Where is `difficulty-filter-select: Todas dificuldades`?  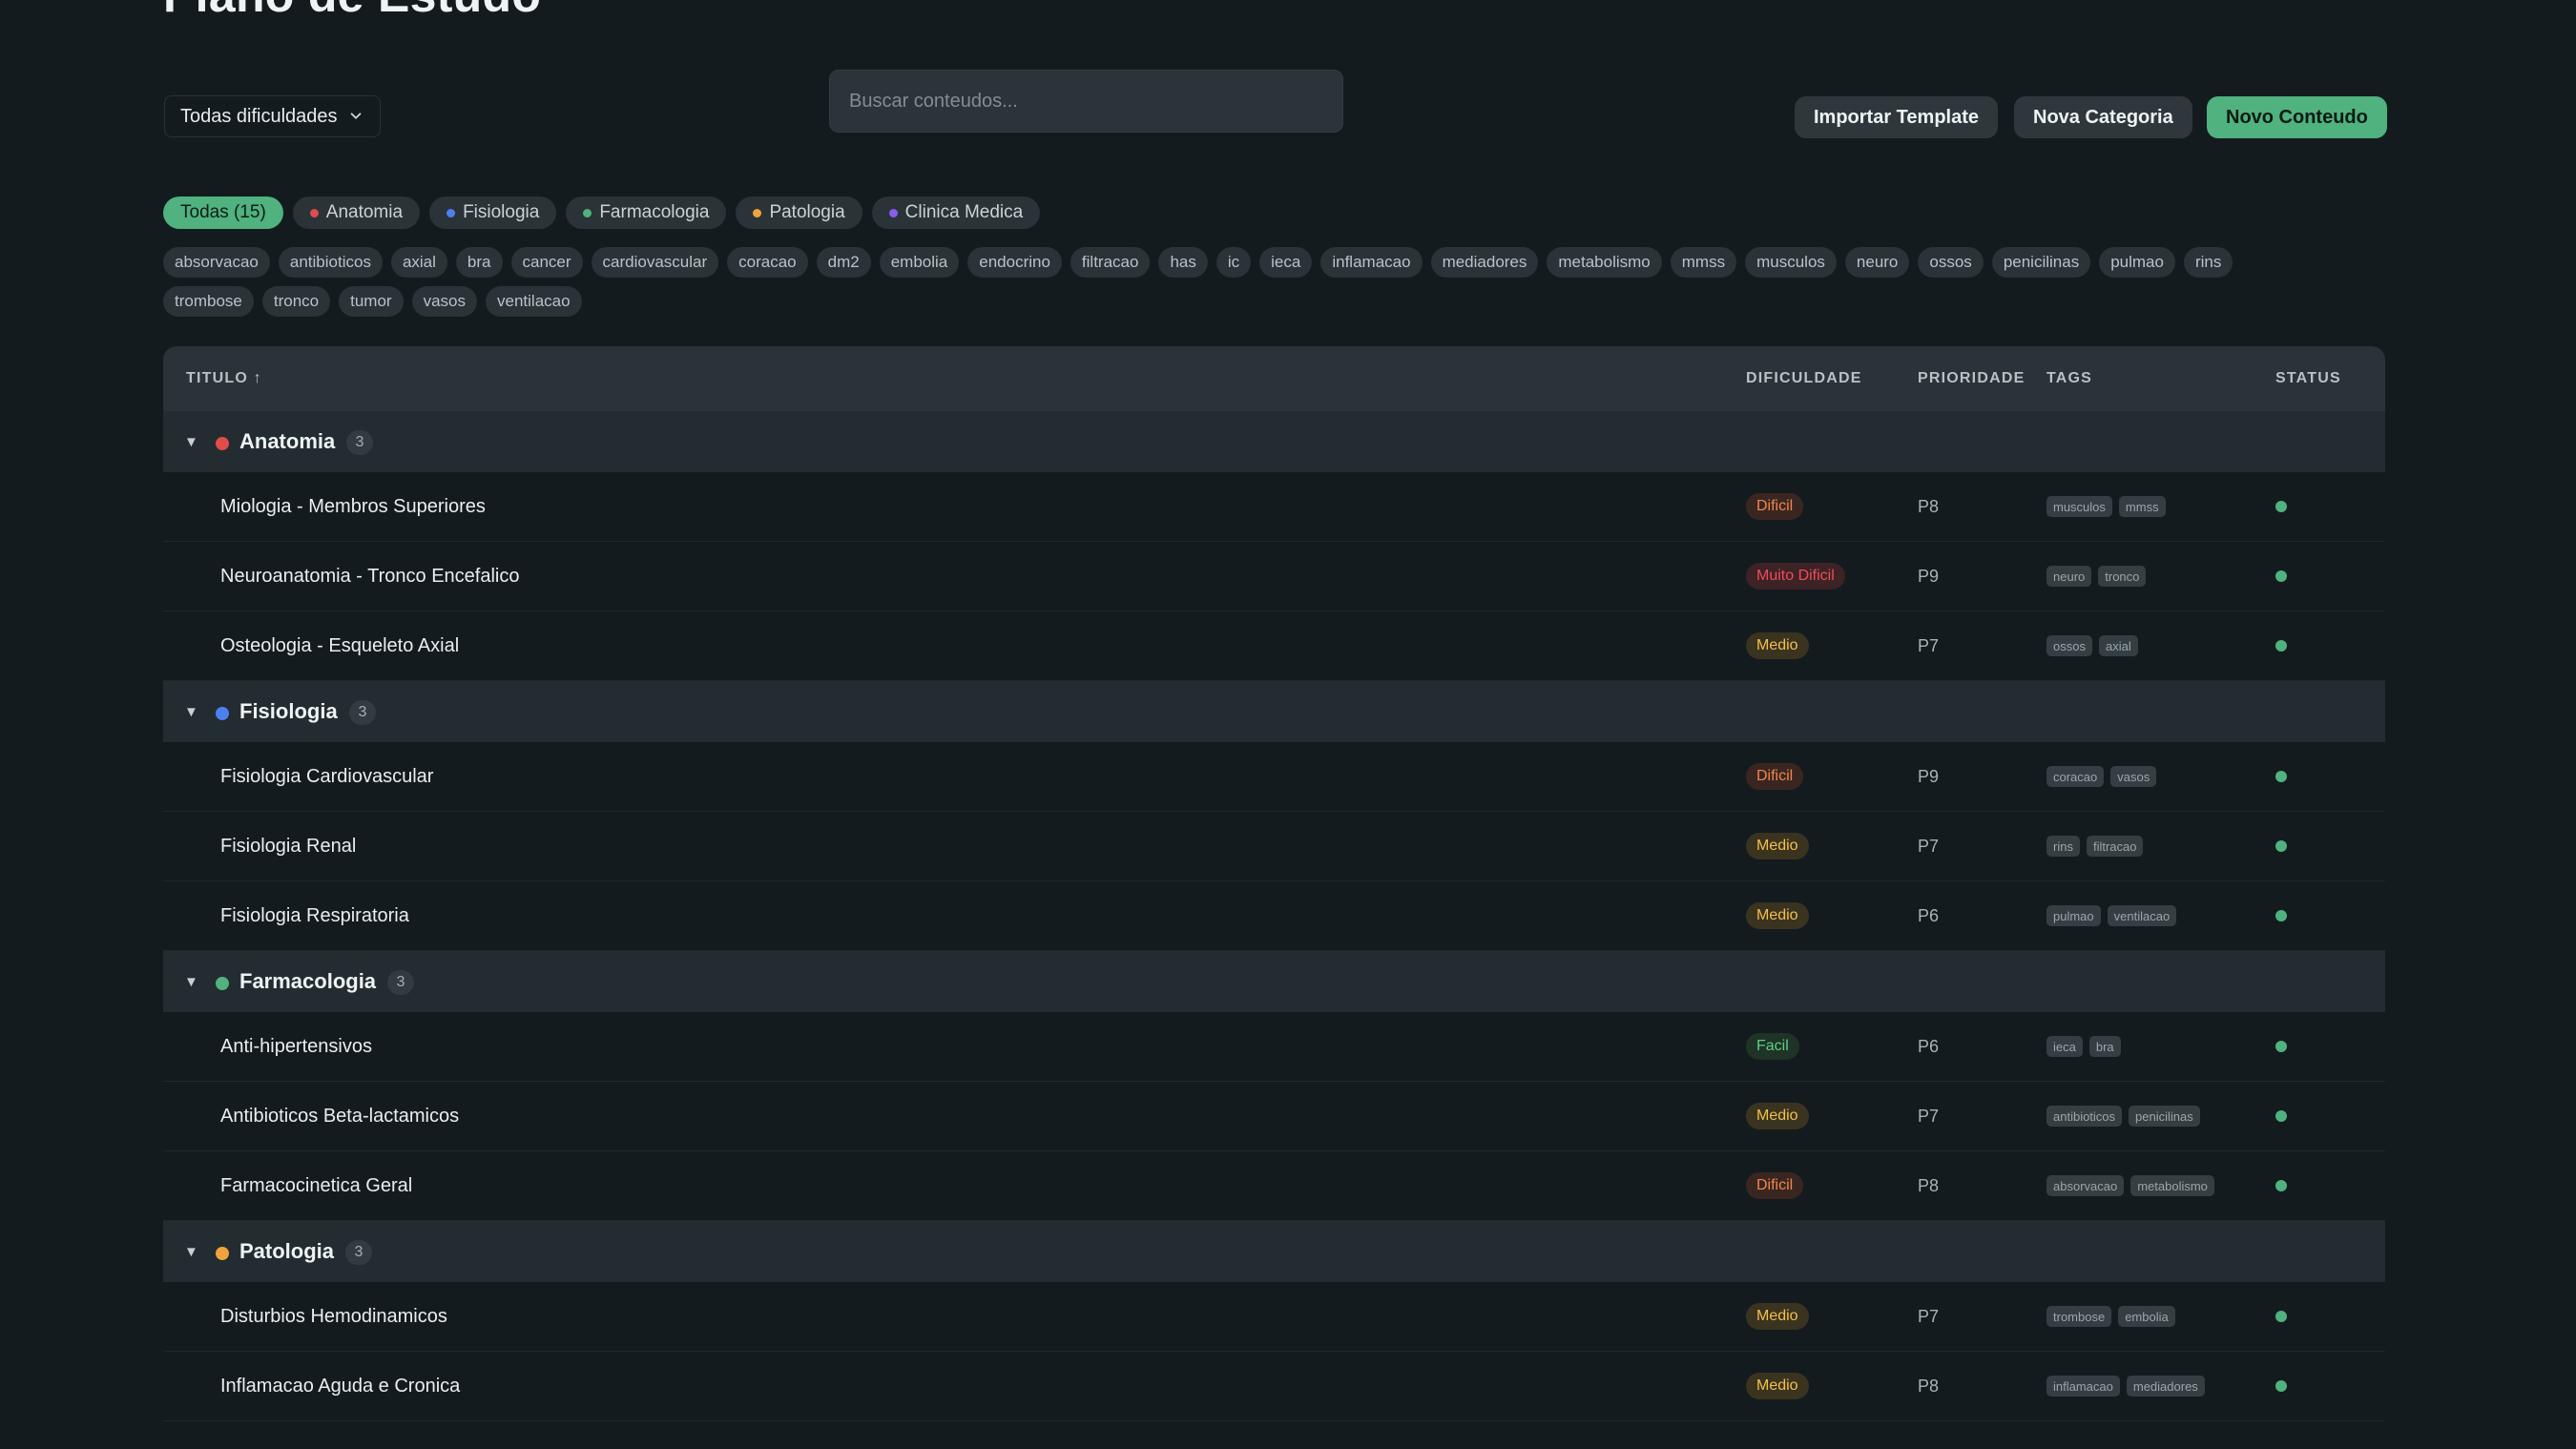
difficulty-filter-select: Todas dificuldades is located at coordinates (272, 116).